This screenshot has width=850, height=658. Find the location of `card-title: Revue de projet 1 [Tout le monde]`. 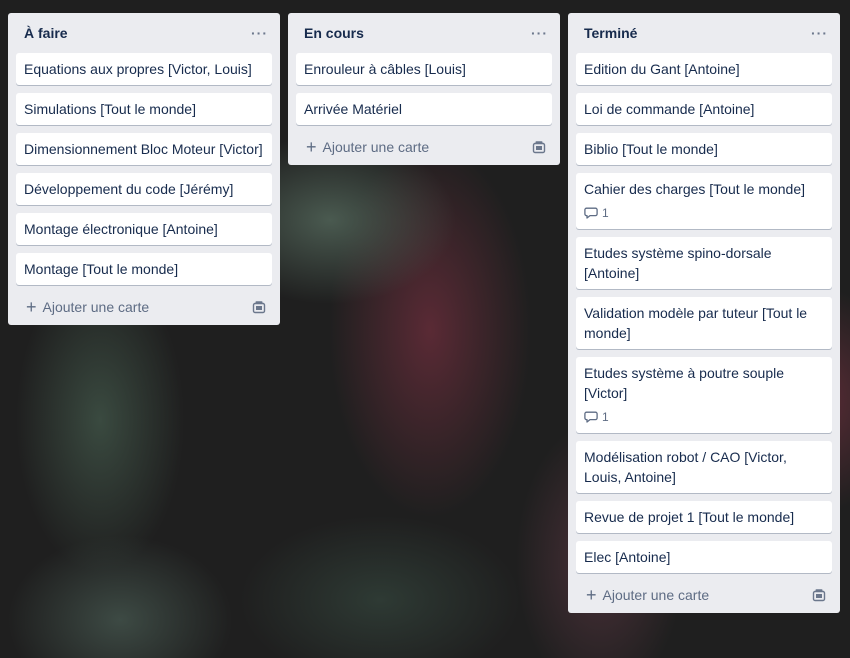

card-title: Revue de projet 1 [Tout le monde] is located at coordinates (689, 517).